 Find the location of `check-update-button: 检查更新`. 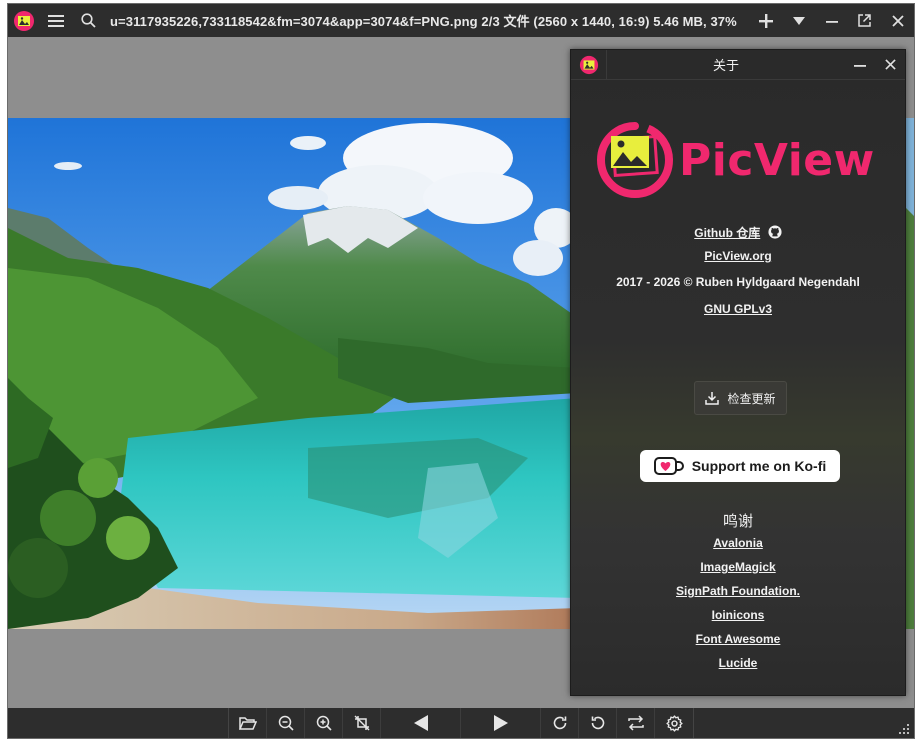

check-update-button: 检查更新 is located at coordinates (740, 398).